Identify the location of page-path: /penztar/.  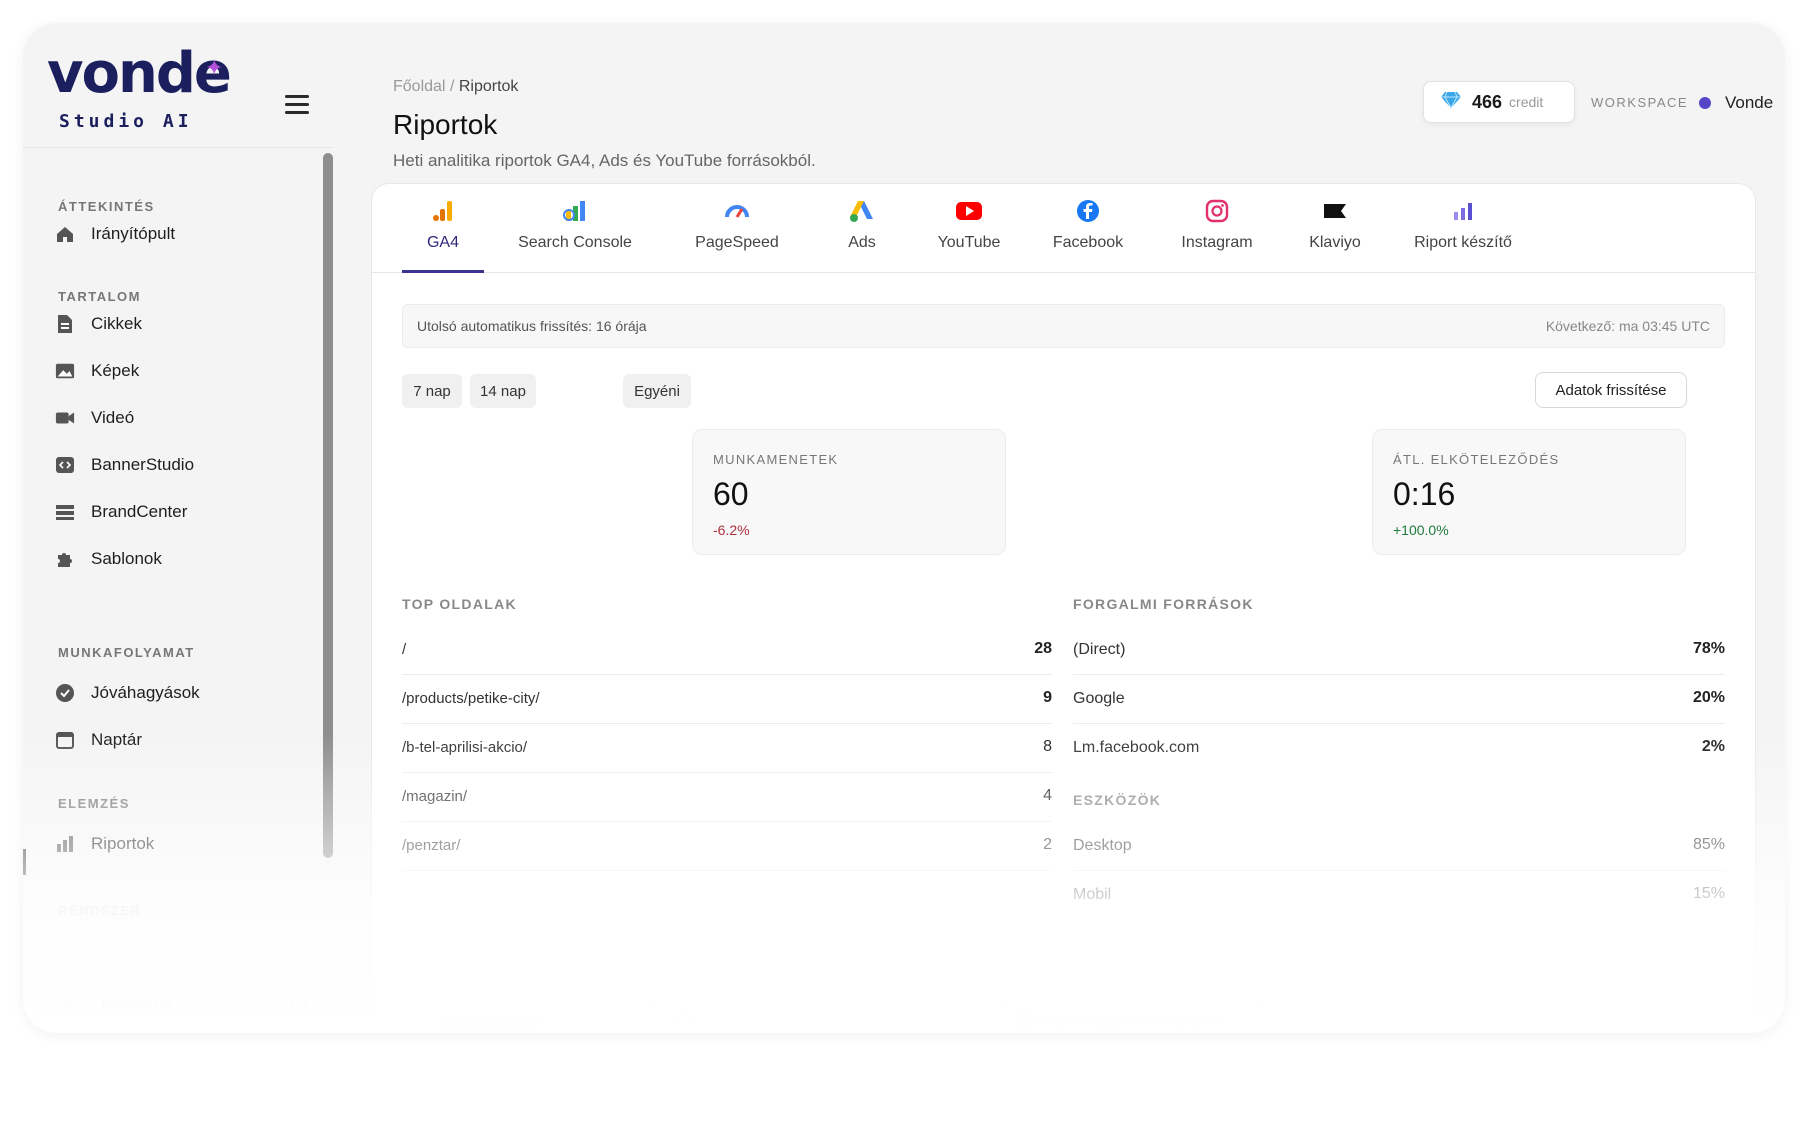
(431, 845).